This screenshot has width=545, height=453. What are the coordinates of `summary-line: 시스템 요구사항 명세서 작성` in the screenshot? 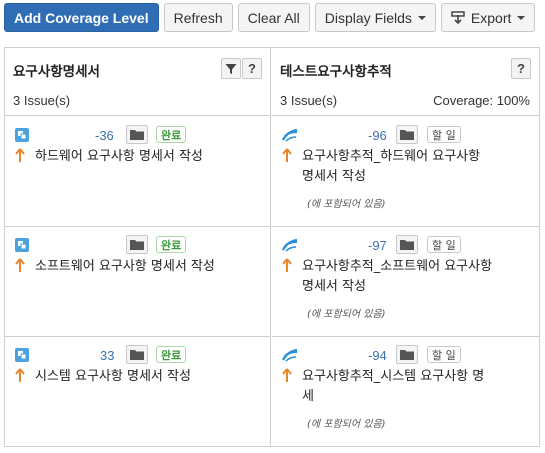 It's located at (113, 376).